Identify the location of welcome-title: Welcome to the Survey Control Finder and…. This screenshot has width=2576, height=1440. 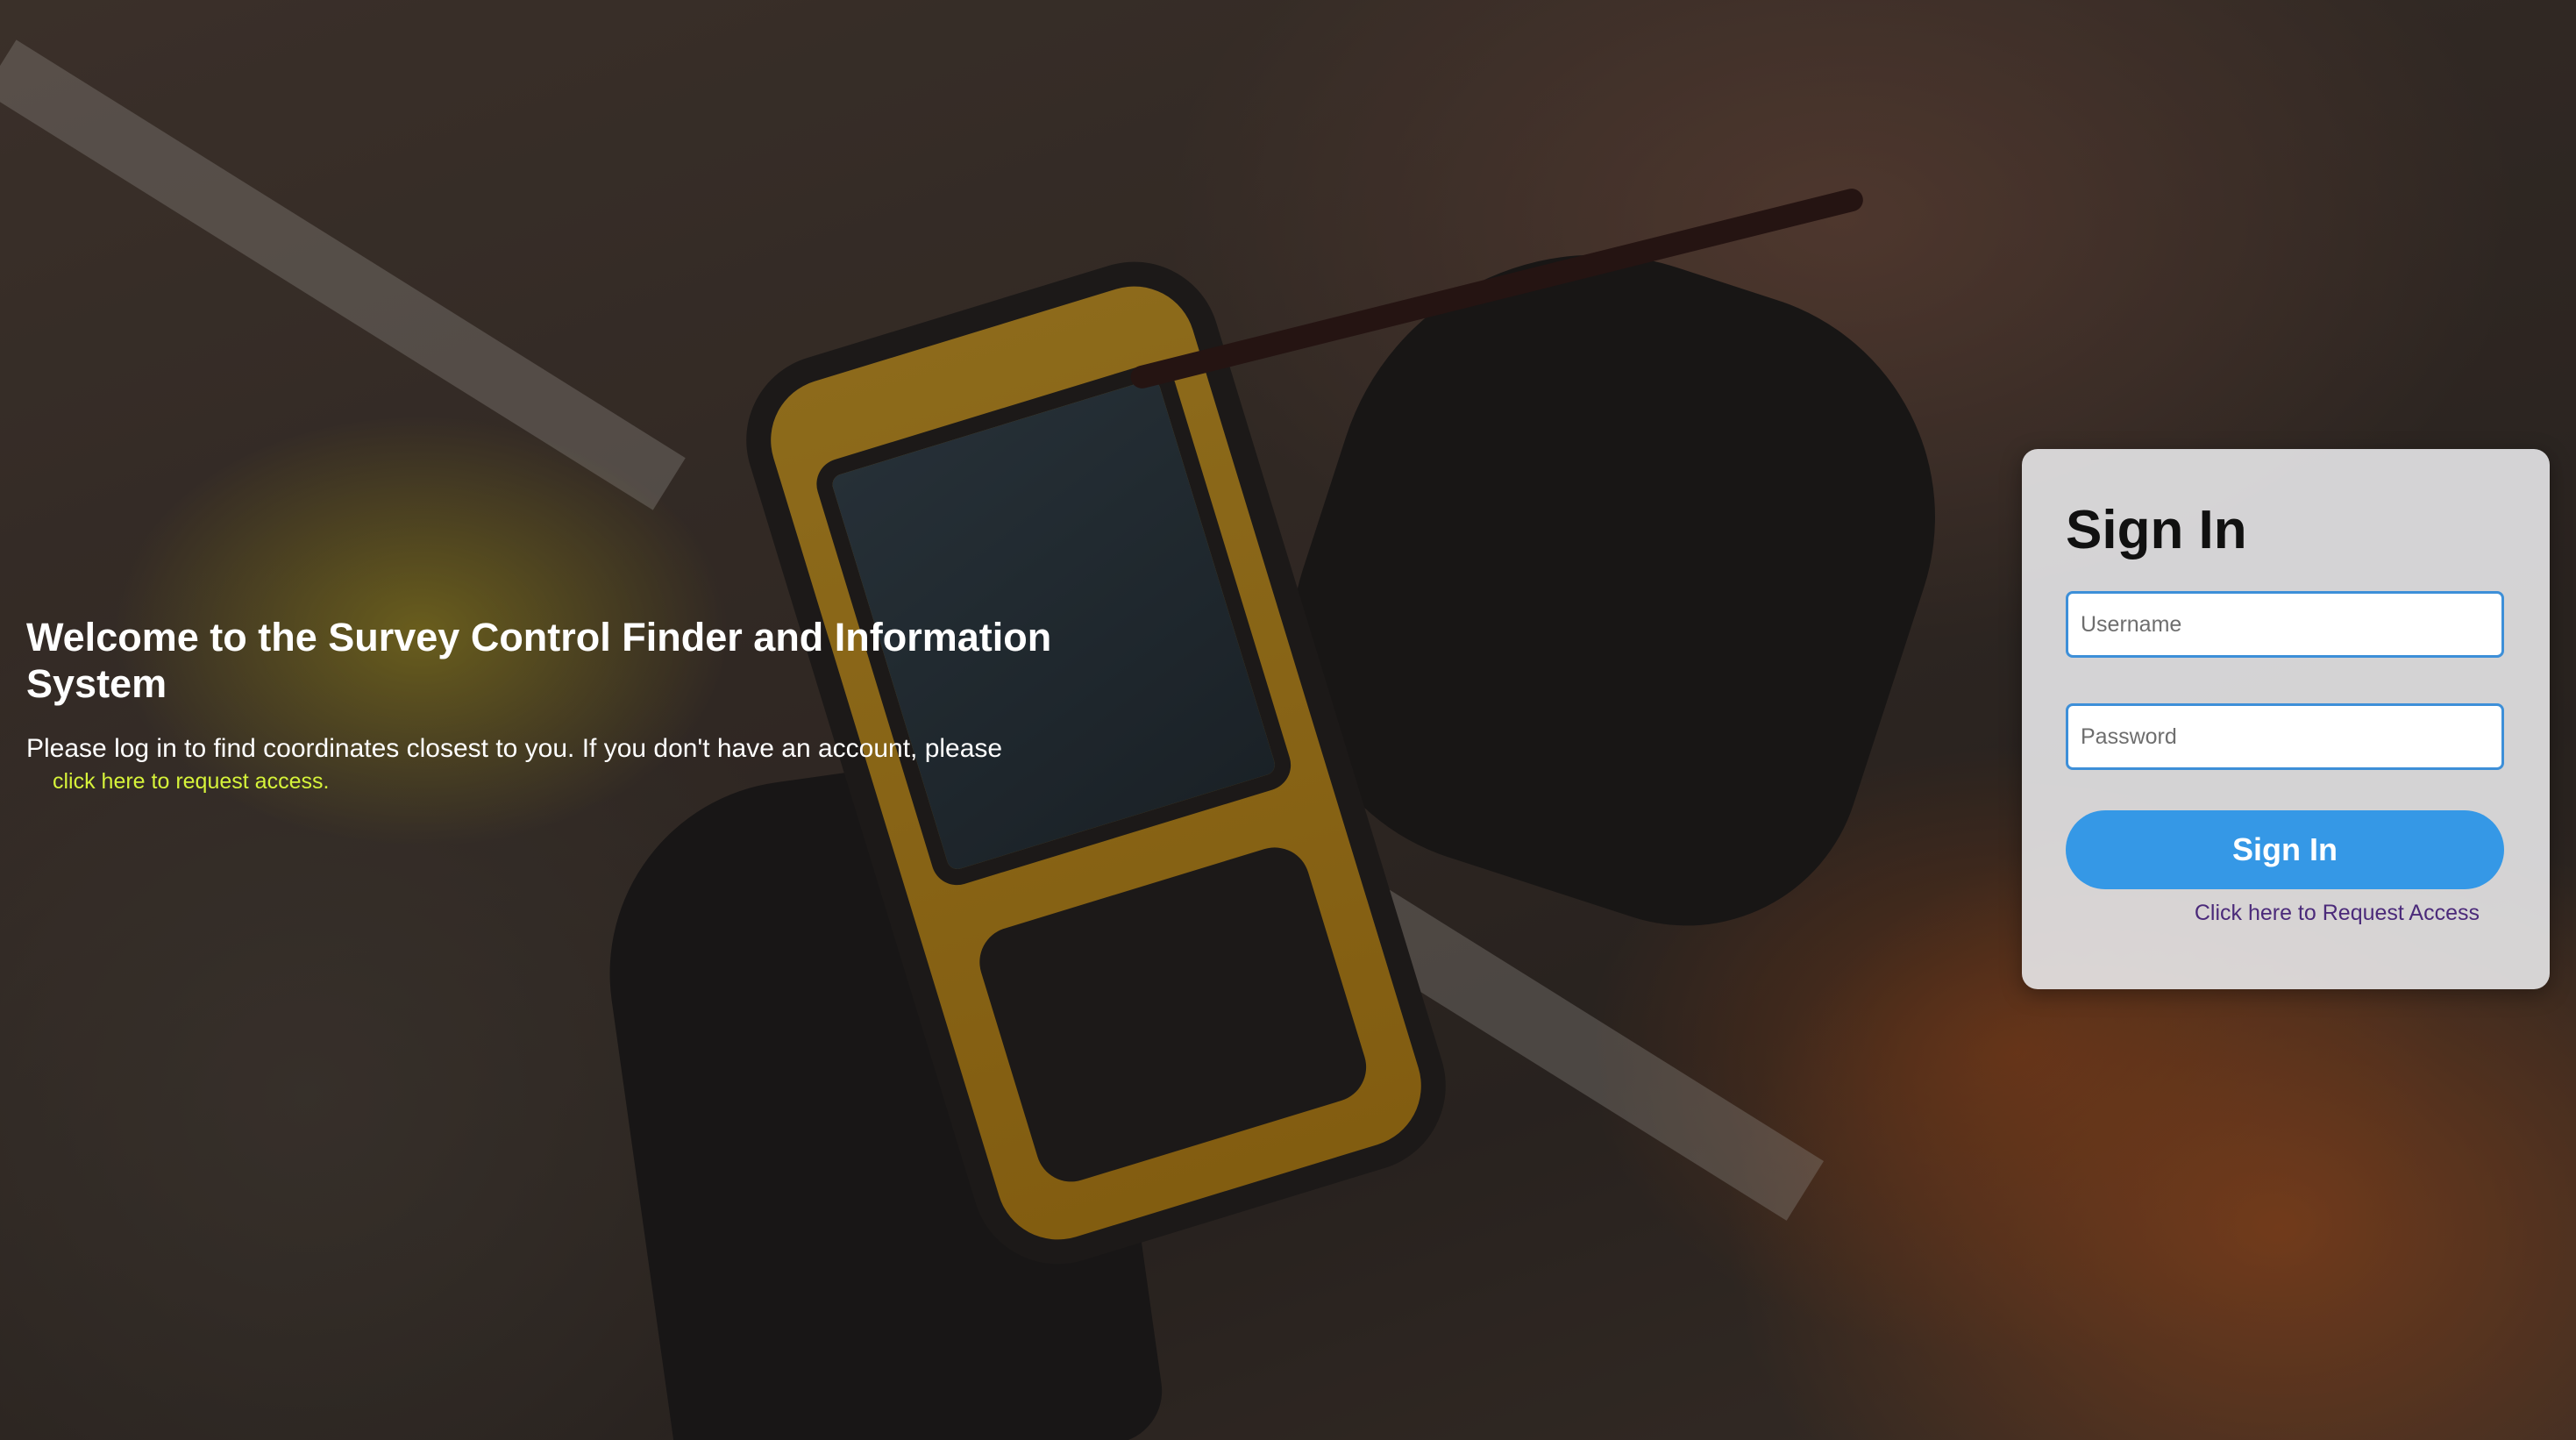
(539, 660).